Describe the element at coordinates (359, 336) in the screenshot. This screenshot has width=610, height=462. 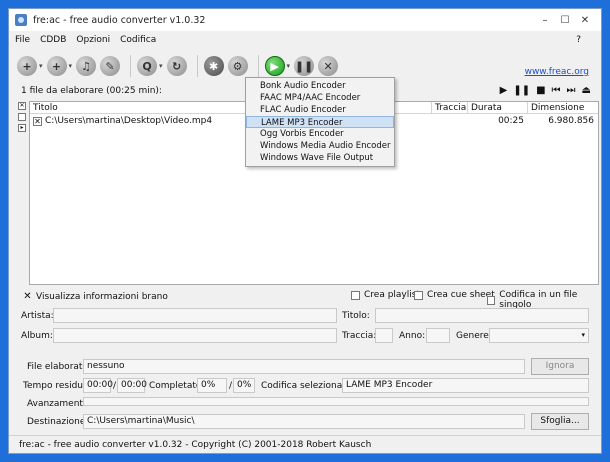
I see `track-label: Traccia:` at that location.